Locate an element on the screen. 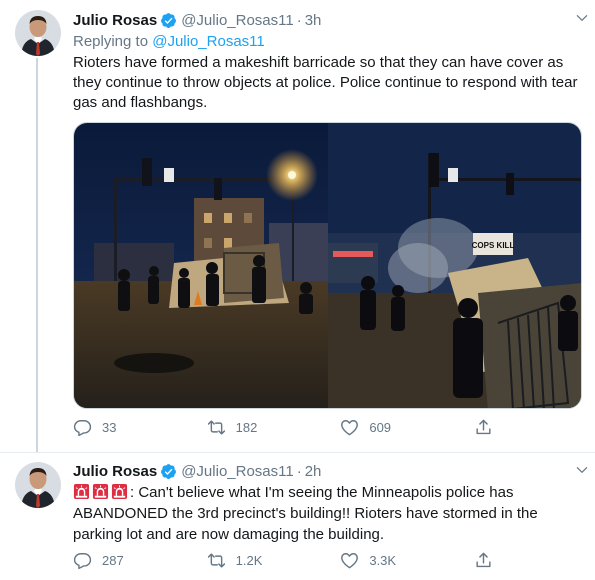 This screenshot has height=580, width=595. replying-to-handle-link: @Julio_Rosas11 is located at coordinates (208, 41).